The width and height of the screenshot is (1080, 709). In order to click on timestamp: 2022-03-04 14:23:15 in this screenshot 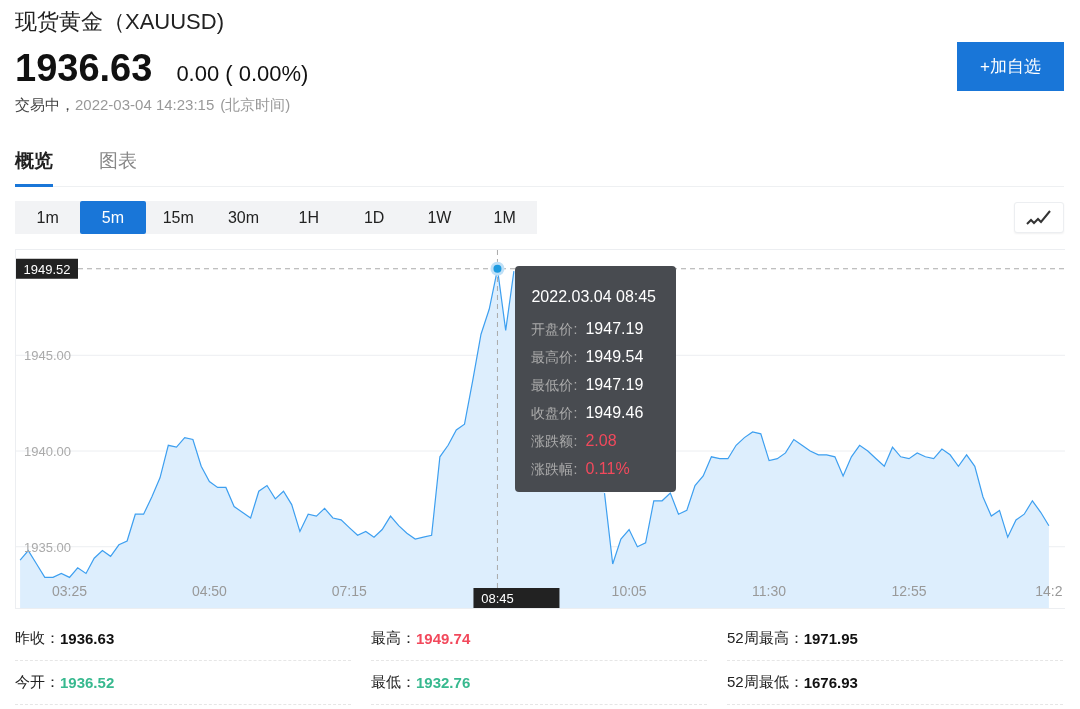, I will do `click(145, 105)`.